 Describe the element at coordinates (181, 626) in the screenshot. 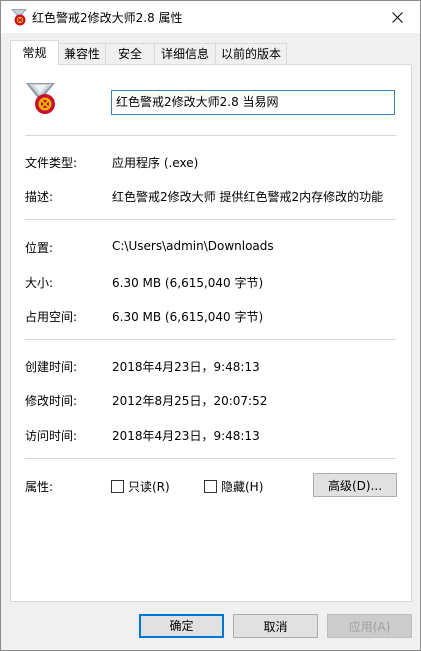

I see `ok-button: 确定` at that location.